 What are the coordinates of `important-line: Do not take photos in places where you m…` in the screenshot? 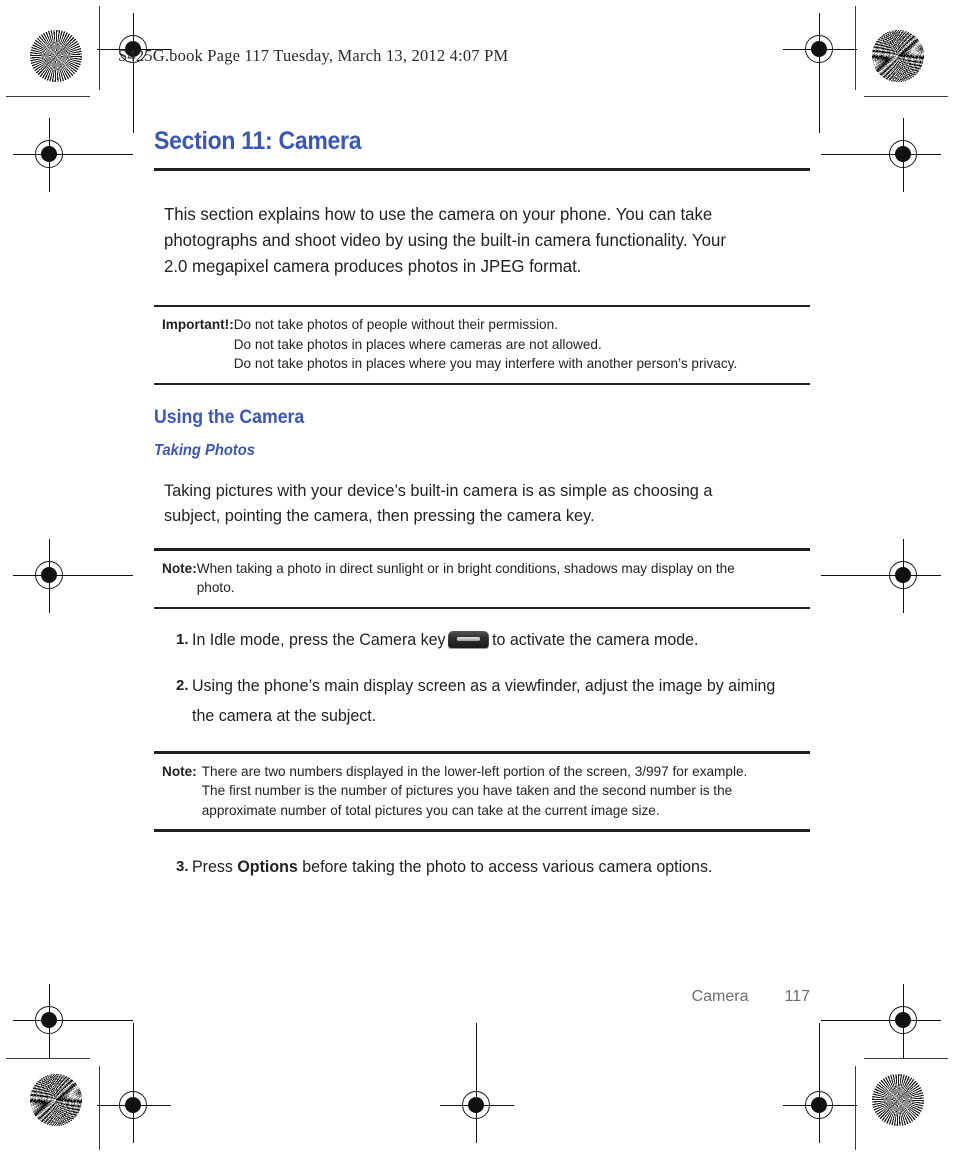 It's located at (485, 363).